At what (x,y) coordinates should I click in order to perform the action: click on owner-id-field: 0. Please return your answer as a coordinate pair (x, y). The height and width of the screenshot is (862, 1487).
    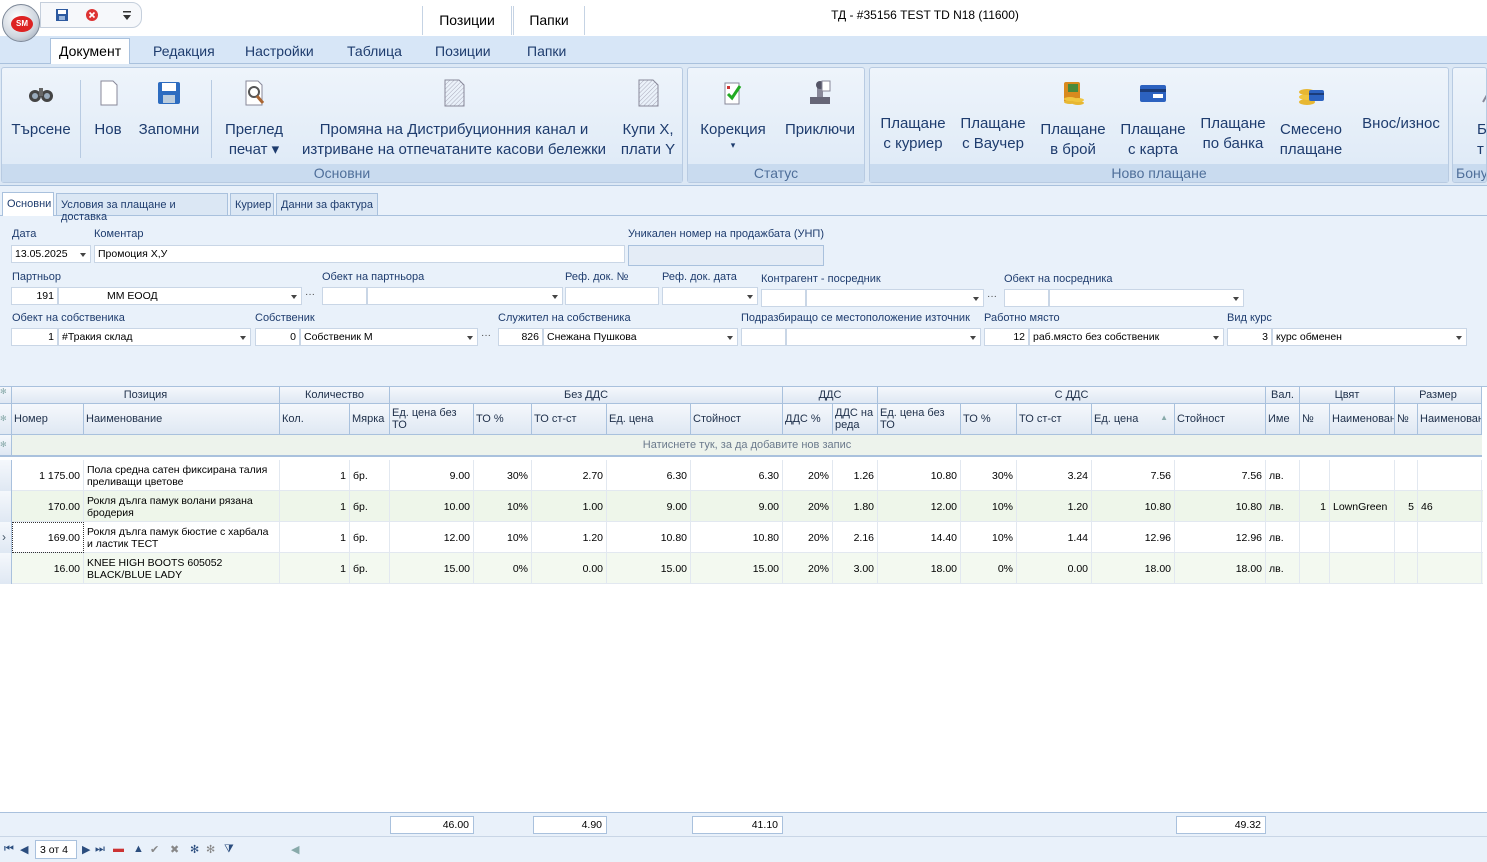
    Looking at the image, I should click on (277, 337).